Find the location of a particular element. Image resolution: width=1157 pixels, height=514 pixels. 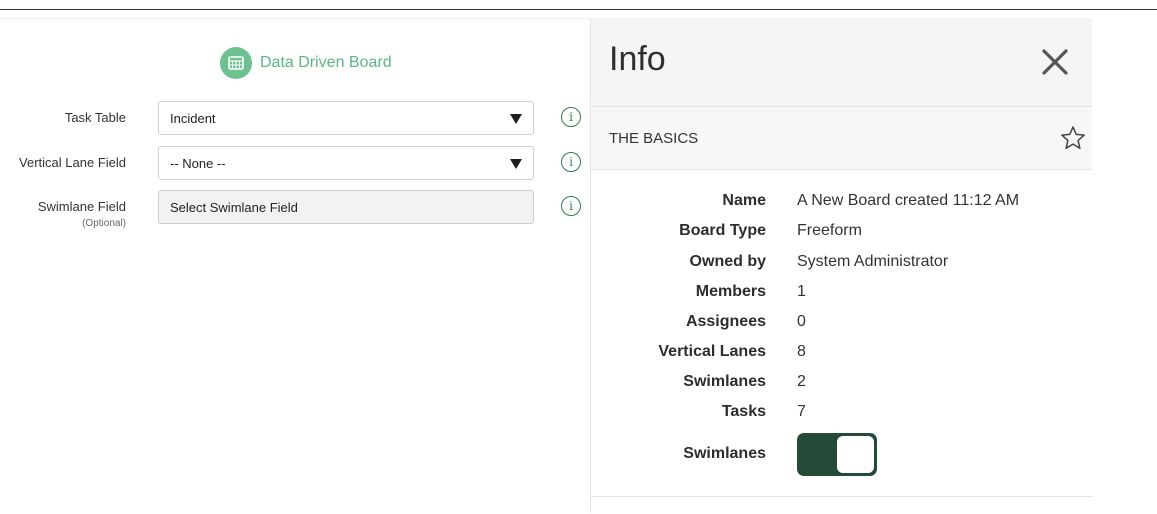

detail-key: Name is located at coordinates (744, 200).